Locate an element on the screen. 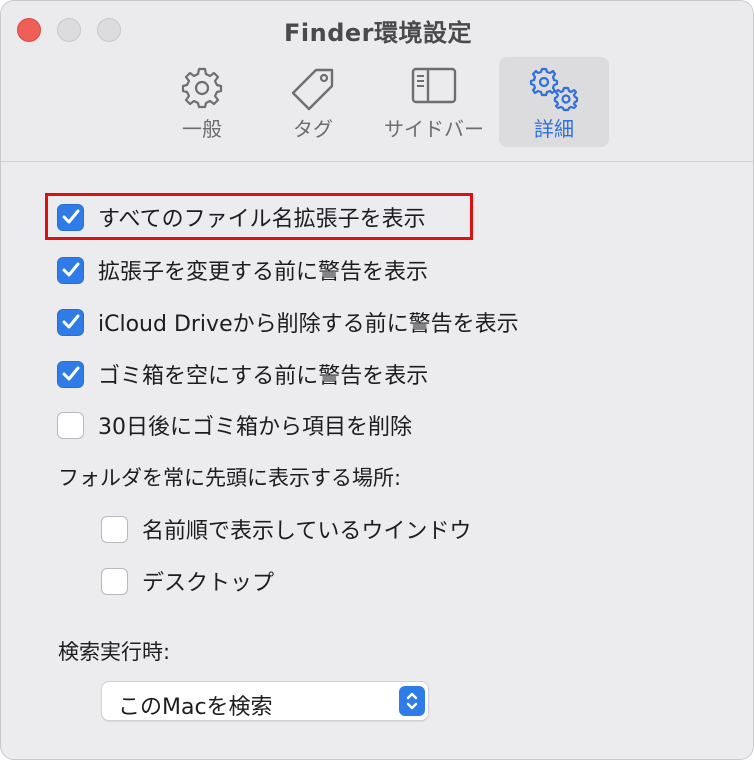 The width and height of the screenshot is (754, 760). option-warn-icloud-remove: iCloud Driveから削除する前に警告を表示 is located at coordinates (288, 322).